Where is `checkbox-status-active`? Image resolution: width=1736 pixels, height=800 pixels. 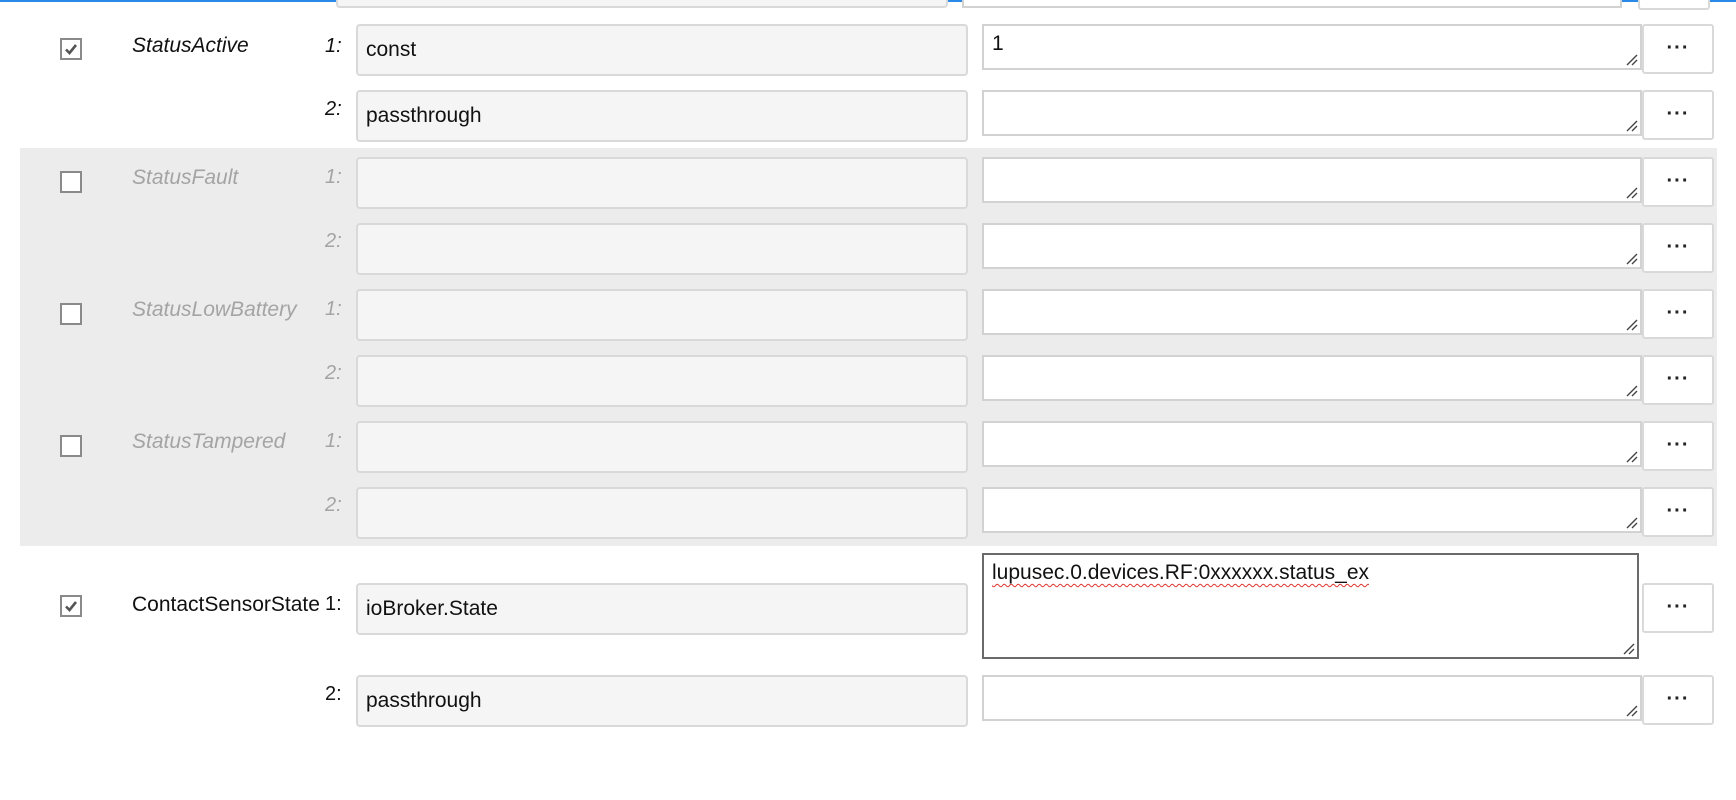 checkbox-status-active is located at coordinates (71, 49).